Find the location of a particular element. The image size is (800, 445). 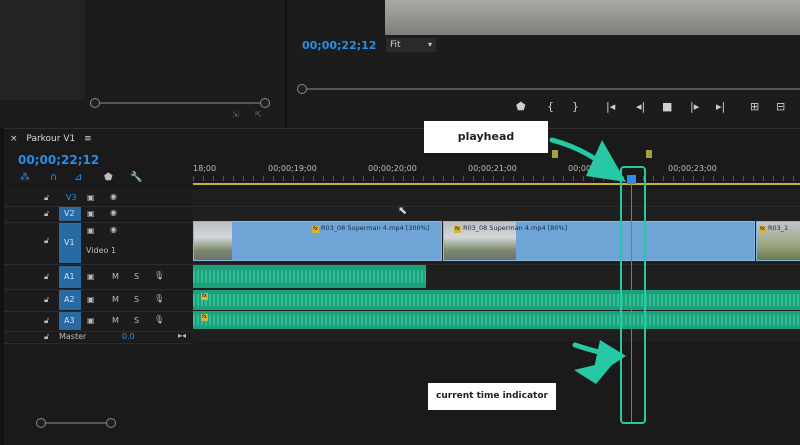

track-name: A1 is located at coordinates (69, 276).